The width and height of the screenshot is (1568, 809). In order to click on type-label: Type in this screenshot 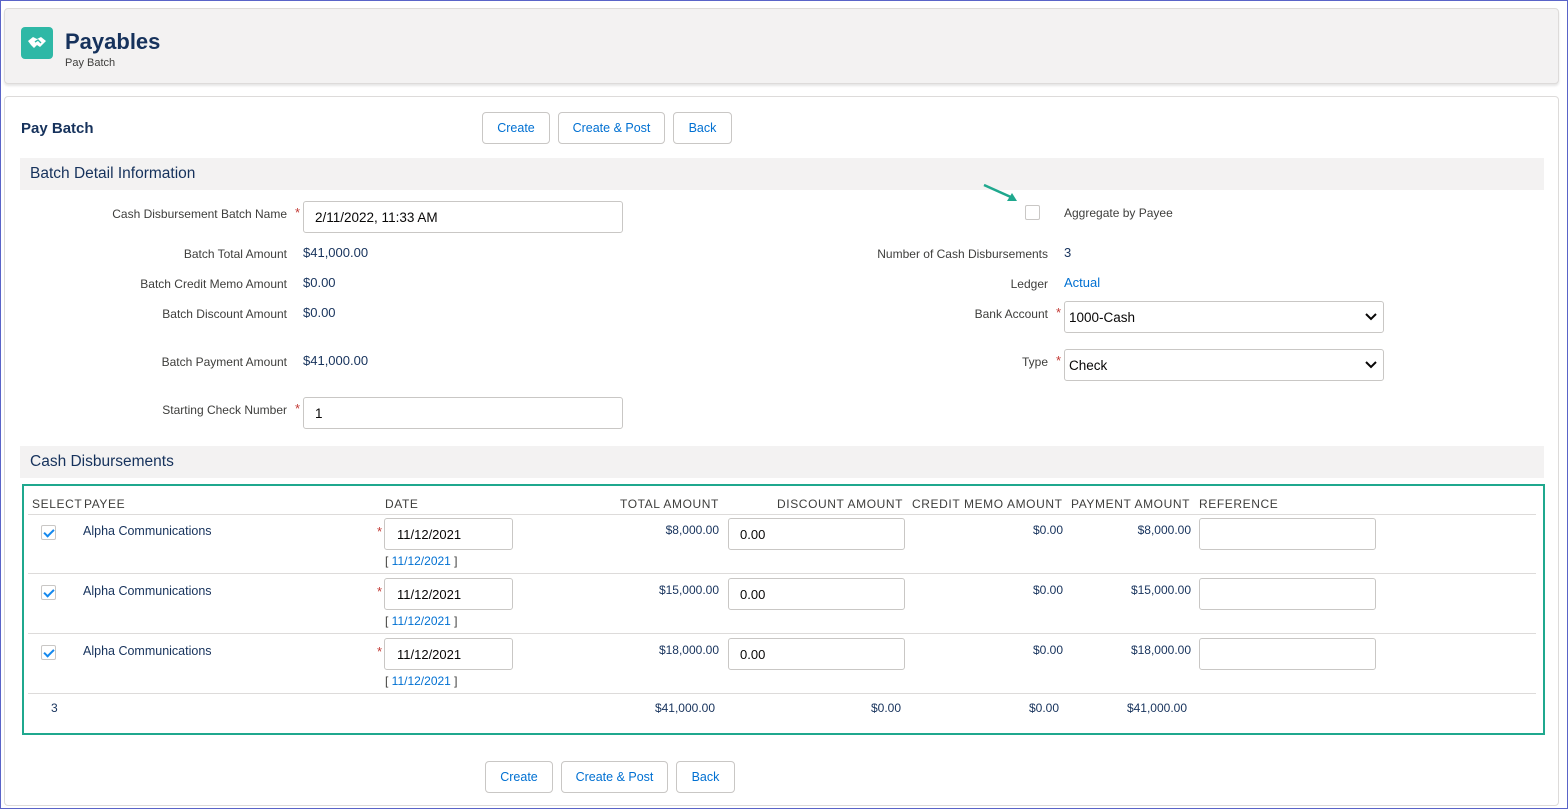, I will do `click(1034, 362)`.